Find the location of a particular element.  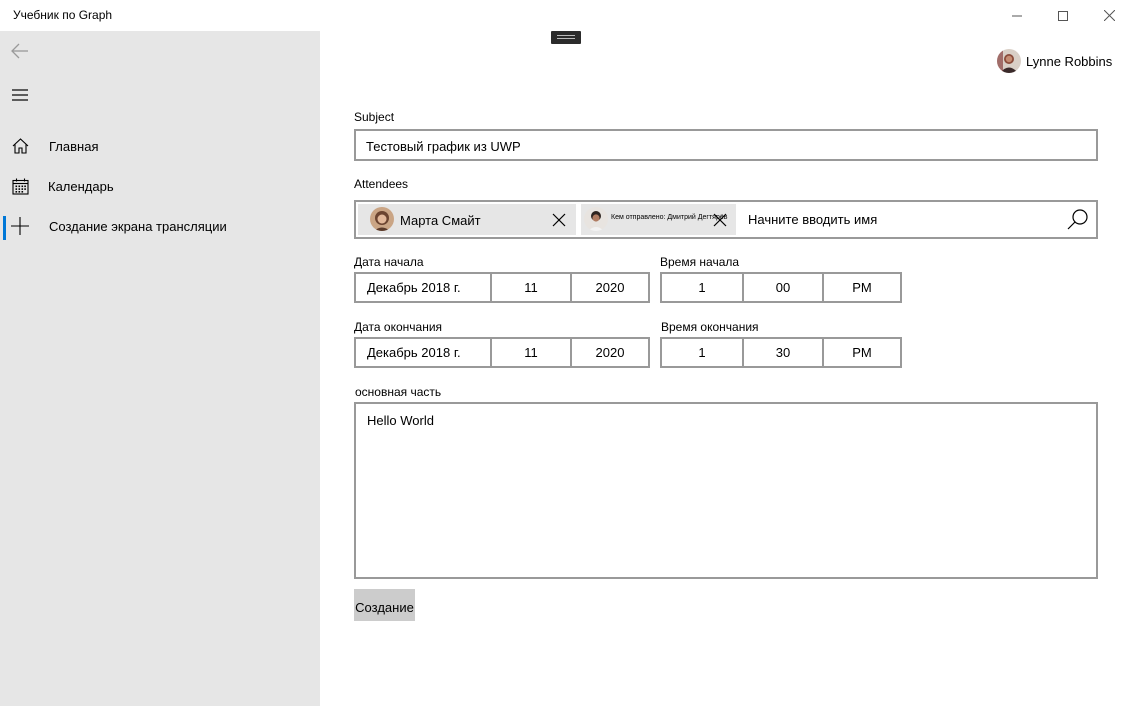

back-button is located at coordinates (20, 51).